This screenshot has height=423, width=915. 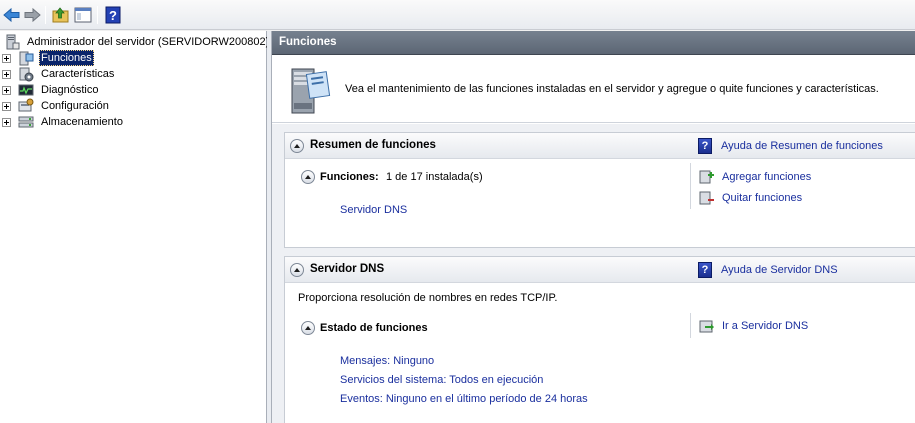 What do you see at coordinates (593, 43) in the screenshot?
I see `page-title: Funciones` at bounding box center [593, 43].